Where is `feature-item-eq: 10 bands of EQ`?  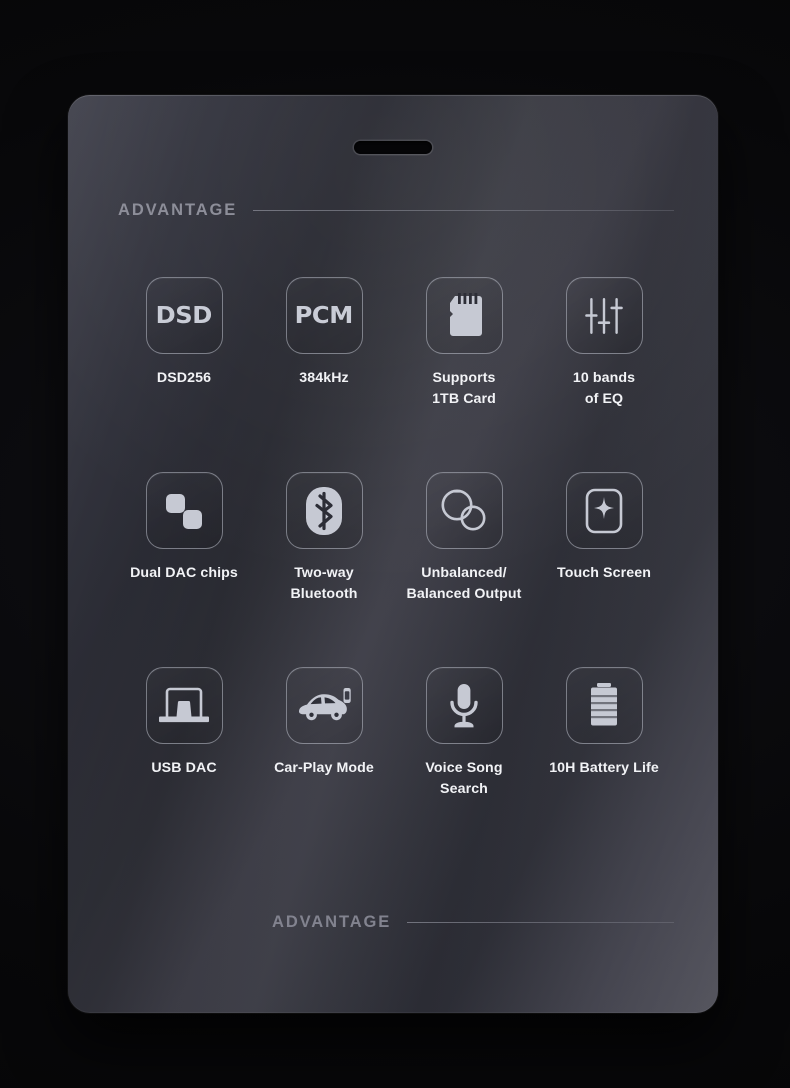 feature-item-eq: 10 bands of EQ is located at coordinates (604, 374).